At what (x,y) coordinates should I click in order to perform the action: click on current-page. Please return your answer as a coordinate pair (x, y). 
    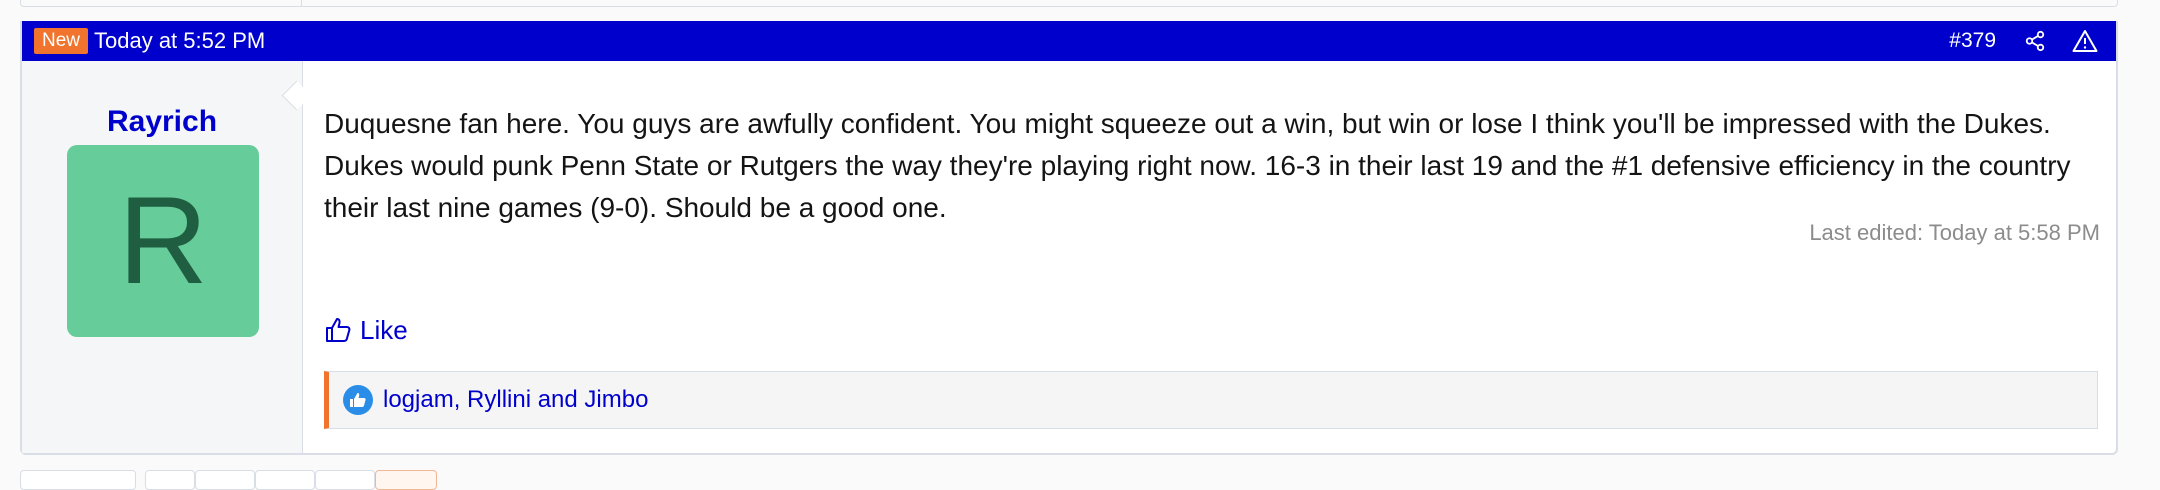
    Looking at the image, I should click on (406, 480).